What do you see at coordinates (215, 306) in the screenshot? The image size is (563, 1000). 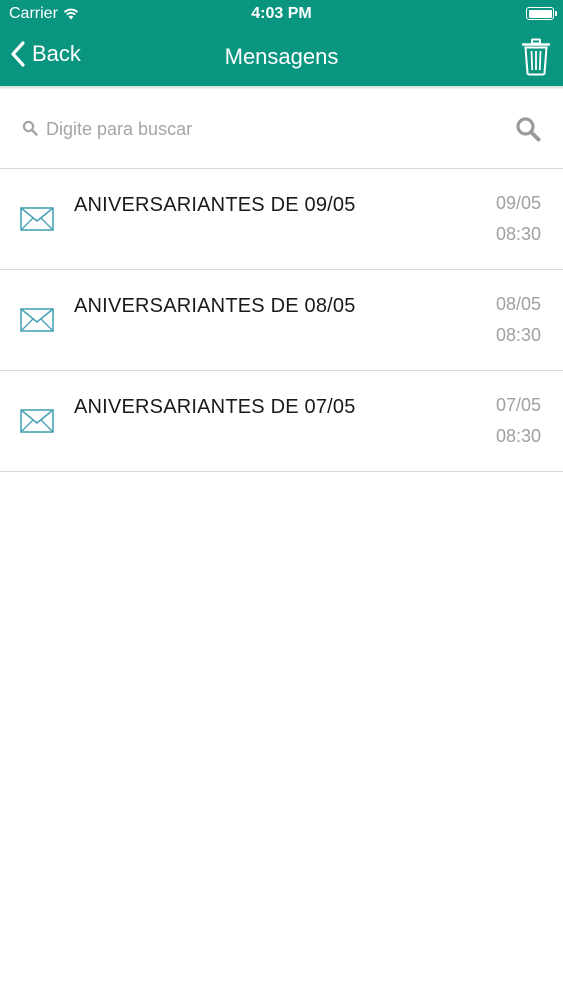 I see `message-title: ANIVERSARIANTES DE 08/05` at bounding box center [215, 306].